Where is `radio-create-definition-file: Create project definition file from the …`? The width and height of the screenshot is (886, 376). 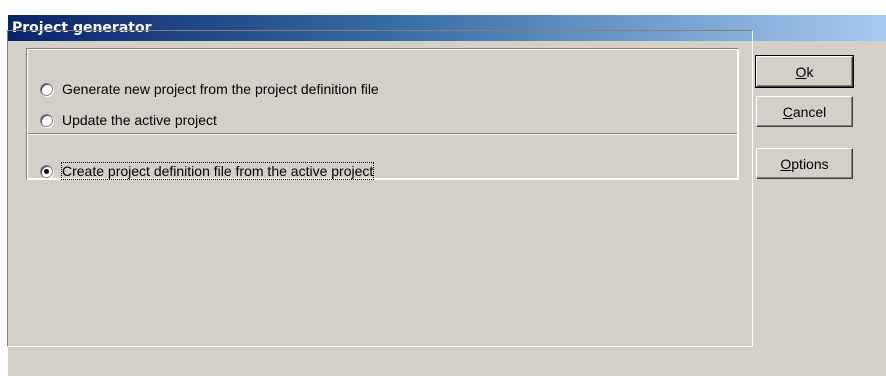 radio-create-definition-file: Create project definition file from the … is located at coordinates (207, 171).